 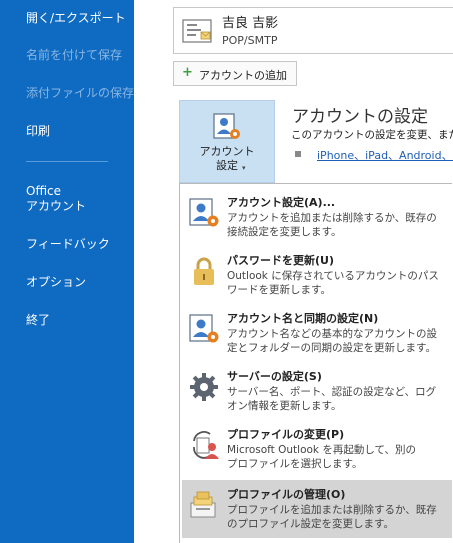 I want to click on add-account-button: + アカウントの追加, so click(x=235, y=73).